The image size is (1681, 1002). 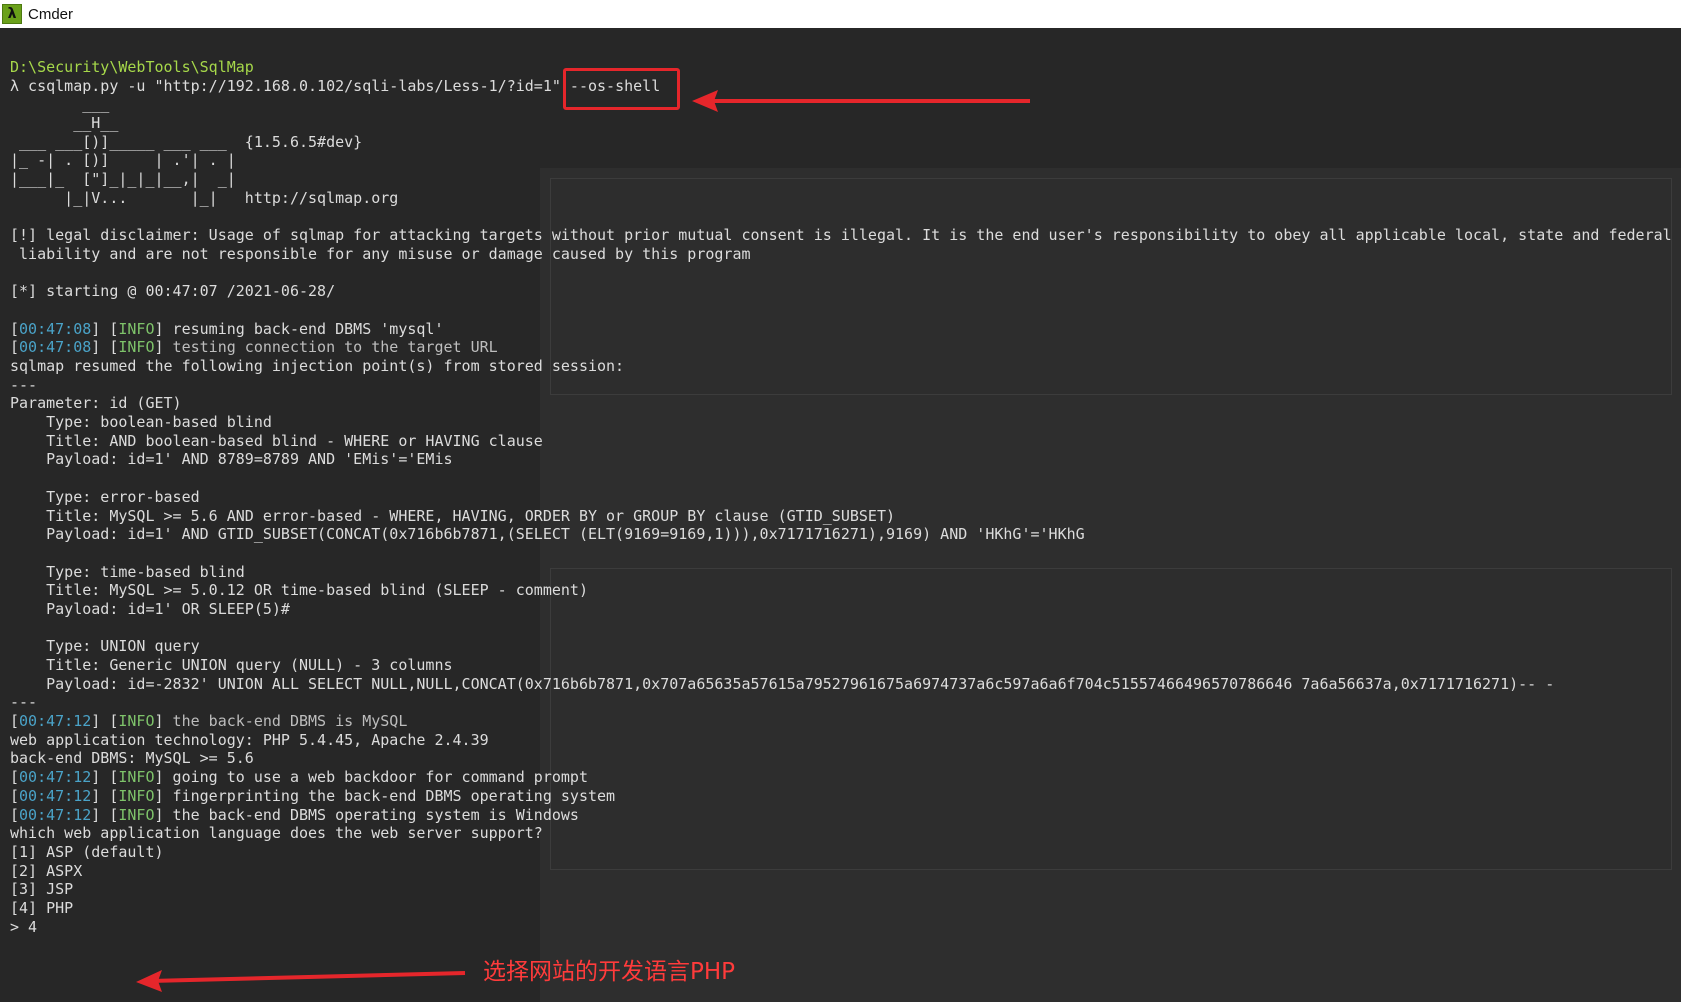 What do you see at coordinates (141, 422) in the screenshot?
I see `output-line: Type: boolean-based blind` at bounding box center [141, 422].